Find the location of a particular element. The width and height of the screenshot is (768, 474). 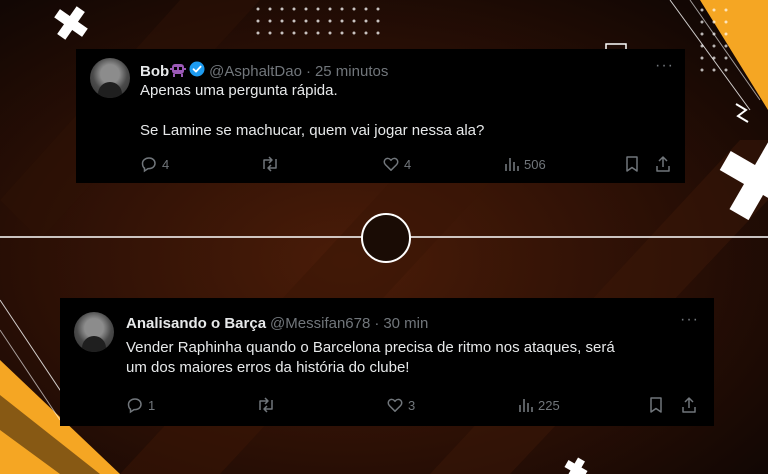

action-bar: 1 3 225 is located at coordinates (387, 406).